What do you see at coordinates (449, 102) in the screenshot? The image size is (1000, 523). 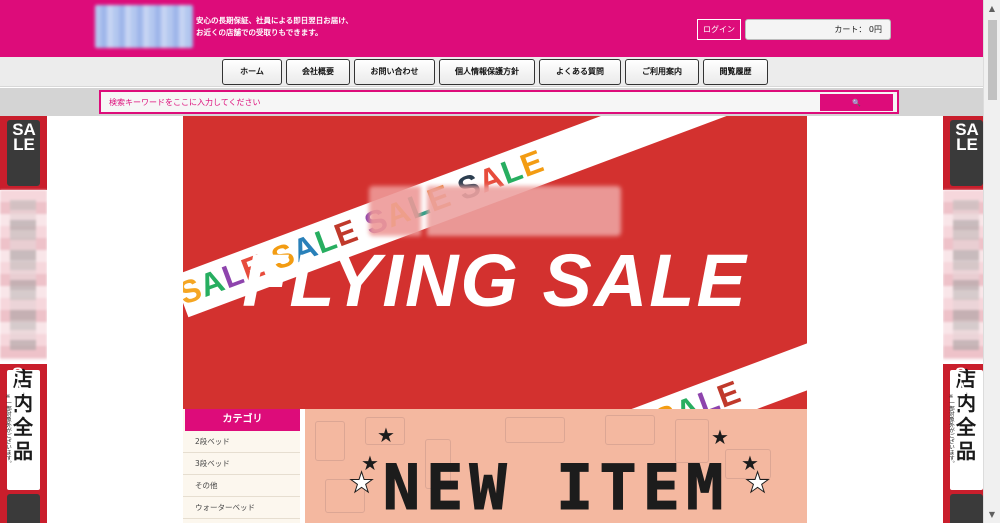 I see `search-input` at bounding box center [449, 102].